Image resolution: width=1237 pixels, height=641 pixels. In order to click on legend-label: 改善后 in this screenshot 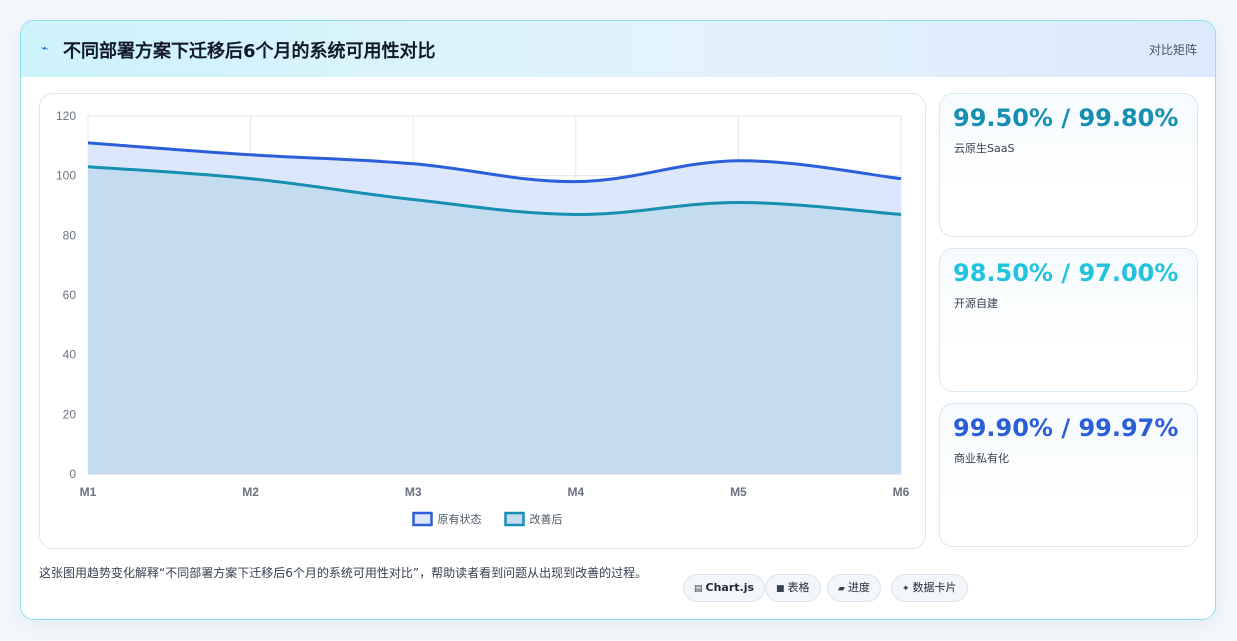, I will do `click(546, 519)`.